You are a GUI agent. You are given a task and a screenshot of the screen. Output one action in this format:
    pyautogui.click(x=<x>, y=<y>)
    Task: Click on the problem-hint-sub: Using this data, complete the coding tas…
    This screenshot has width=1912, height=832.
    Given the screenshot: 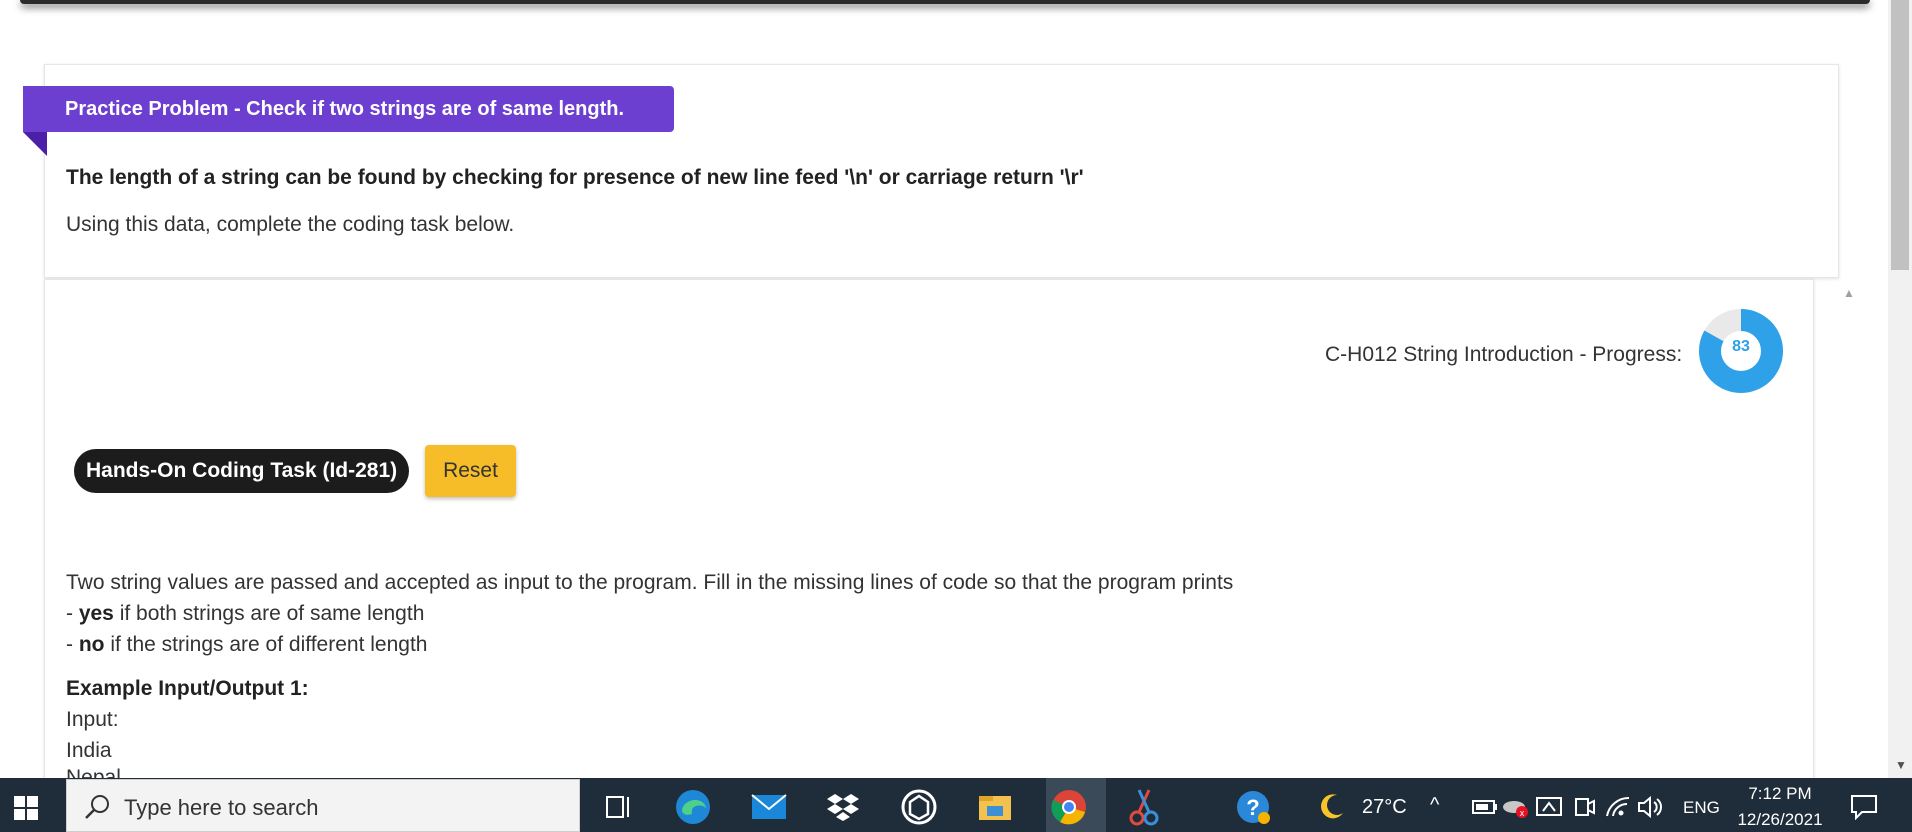 What is the action you would take?
    pyautogui.click(x=290, y=224)
    